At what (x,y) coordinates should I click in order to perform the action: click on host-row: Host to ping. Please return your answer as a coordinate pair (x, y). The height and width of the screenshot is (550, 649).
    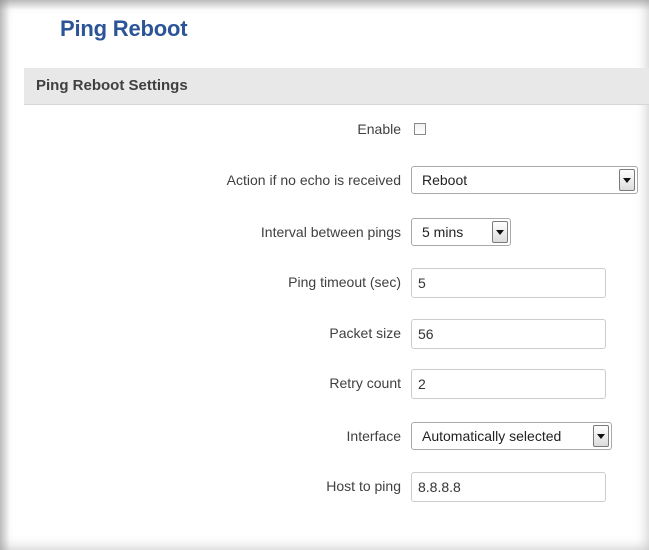
    Looking at the image, I should click on (324, 487).